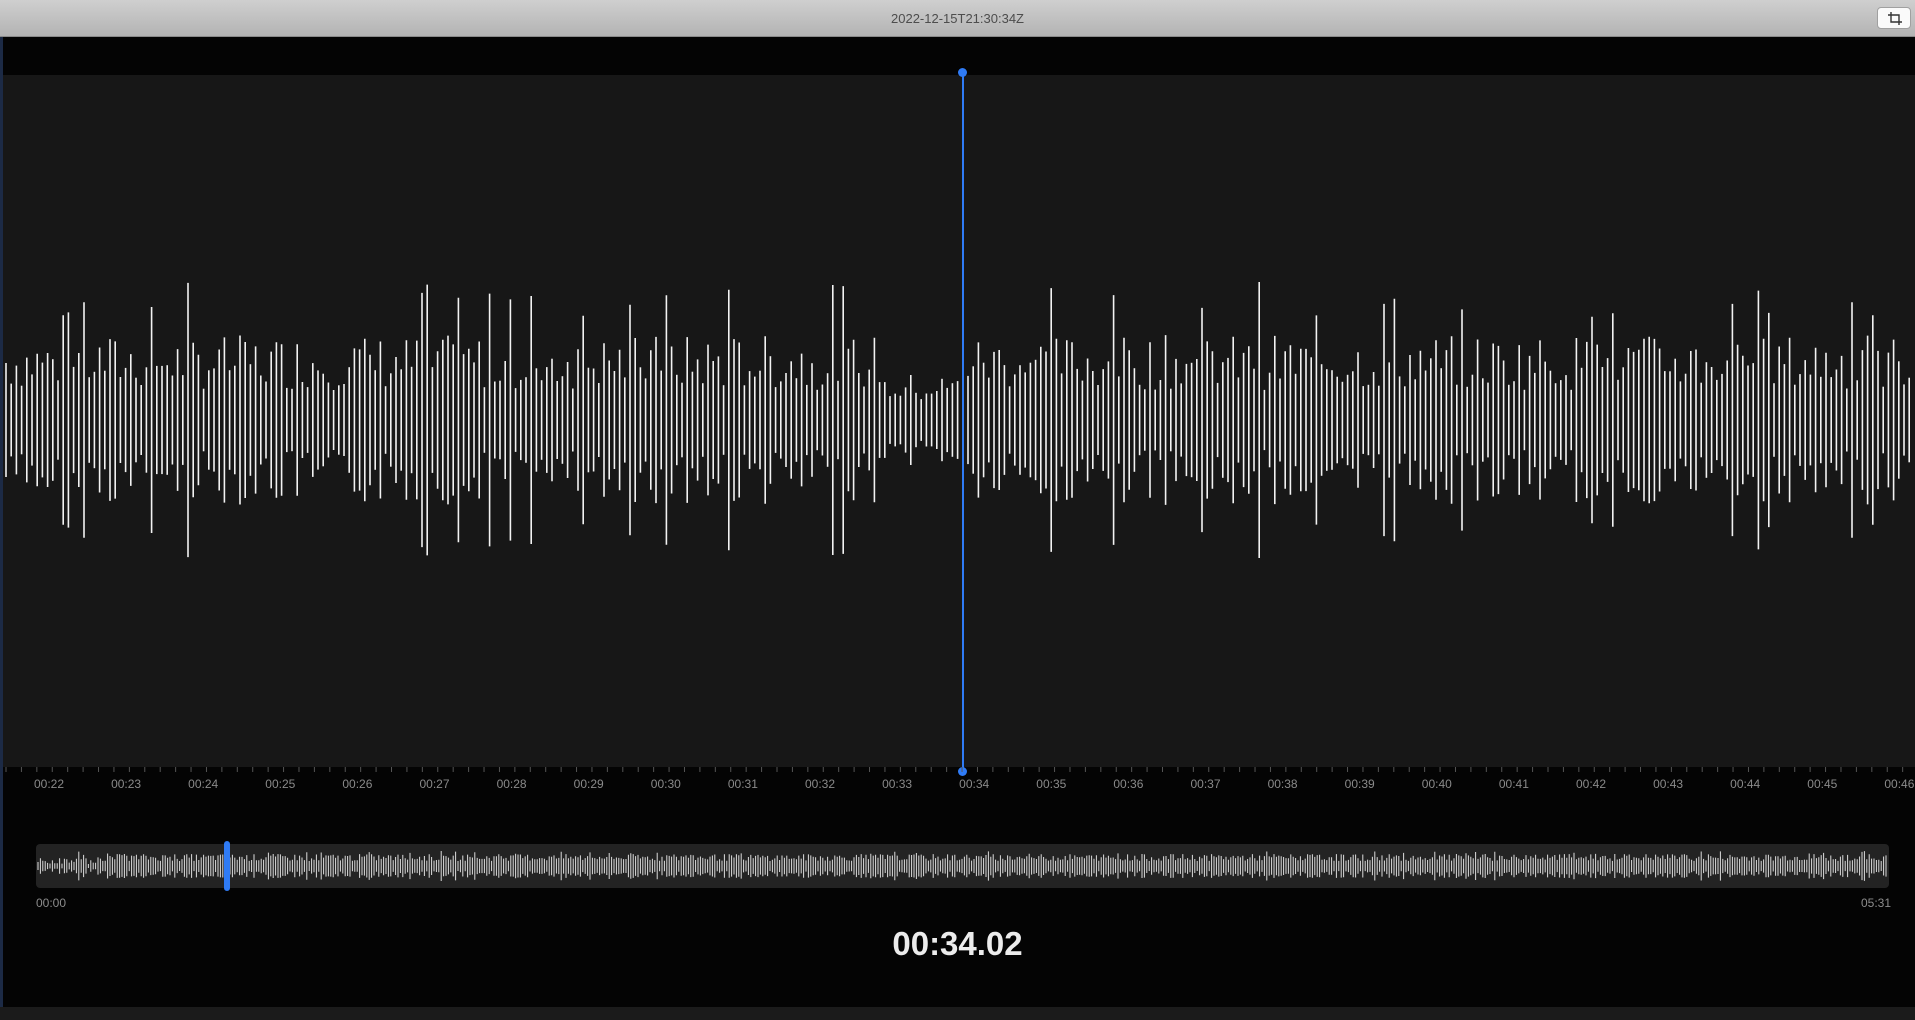  Describe the element at coordinates (1513, 784) in the screenshot. I see `ruler-tick-label: 00:41` at that location.